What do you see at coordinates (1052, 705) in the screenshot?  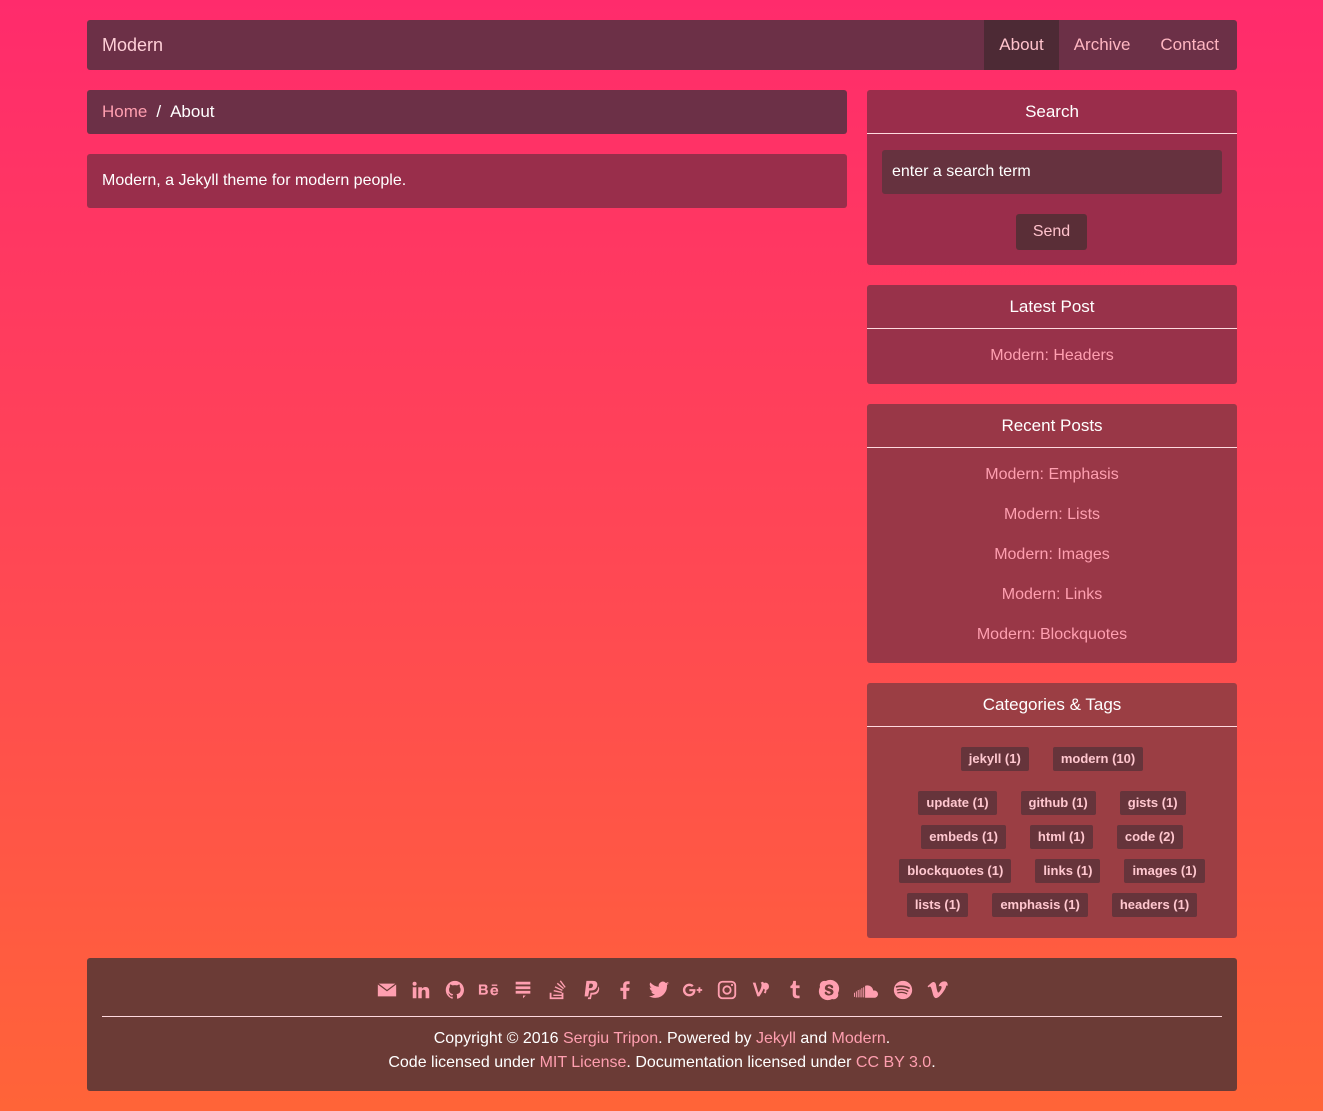 I see `categories-tags-title: Categories & Tags` at bounding box center [1052, 705].